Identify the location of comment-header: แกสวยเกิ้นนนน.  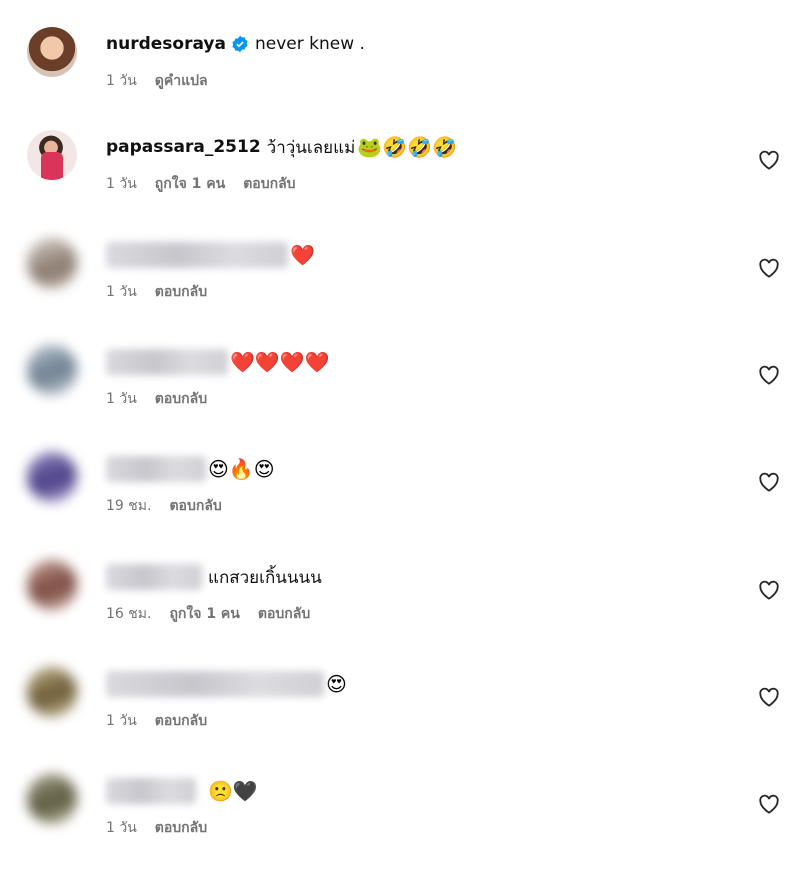
(214, 577).